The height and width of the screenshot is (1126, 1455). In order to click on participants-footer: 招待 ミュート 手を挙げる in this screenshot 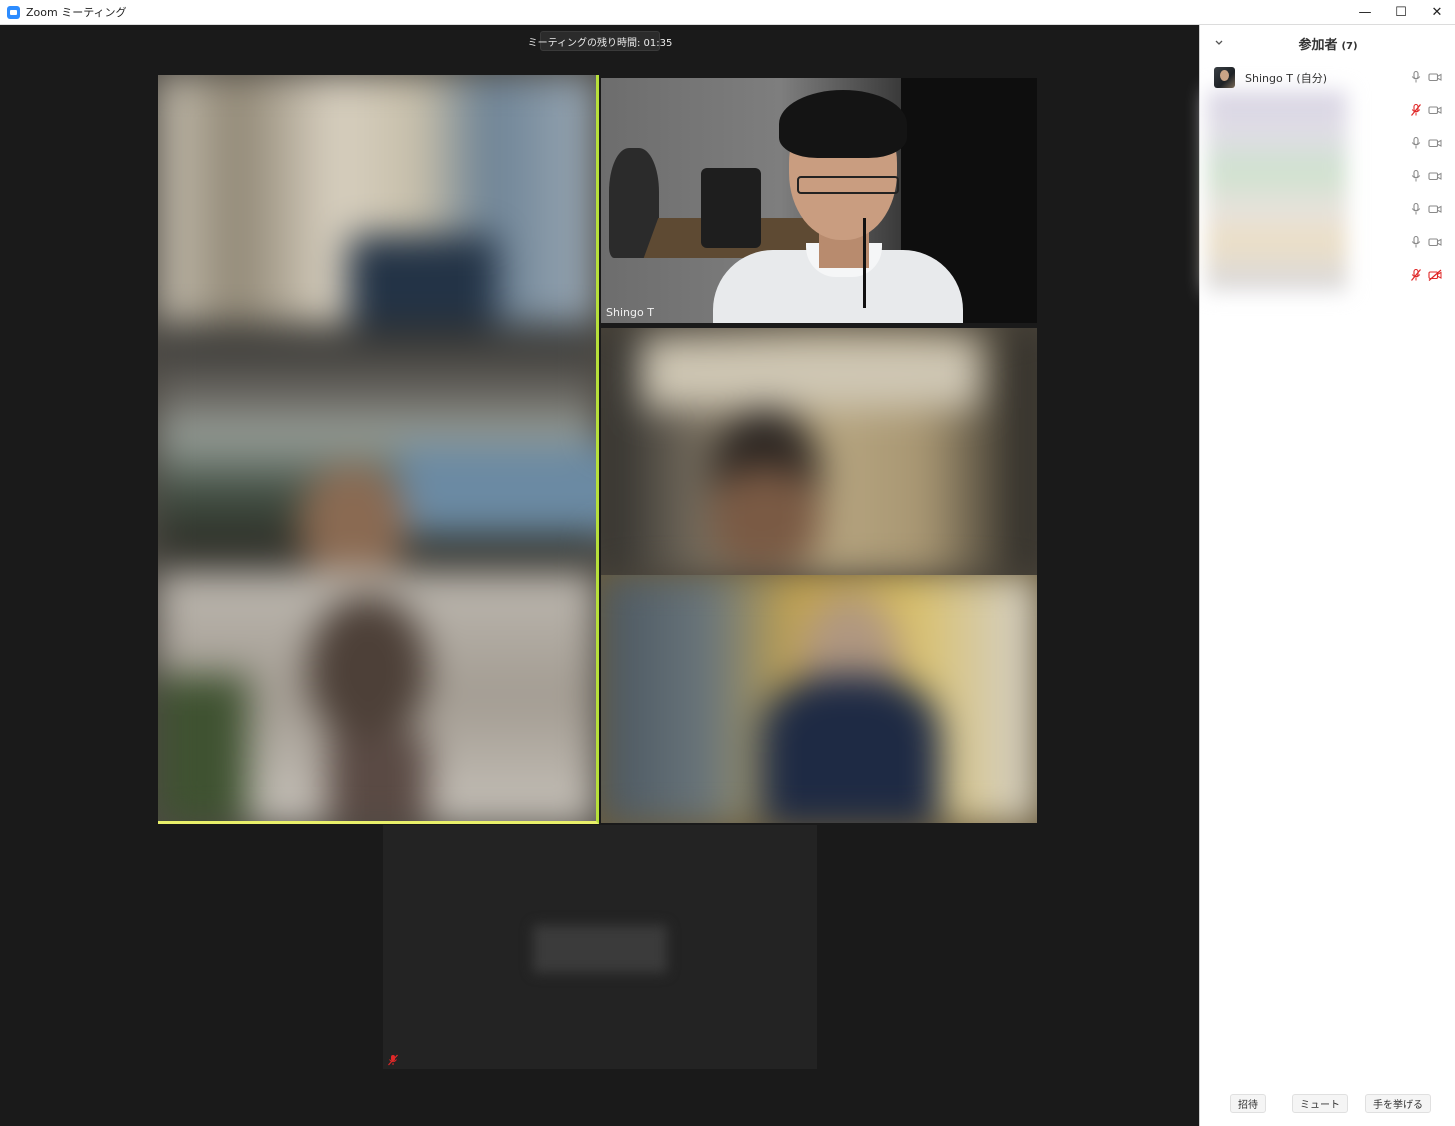, I will do `click(1327, 1104)`.